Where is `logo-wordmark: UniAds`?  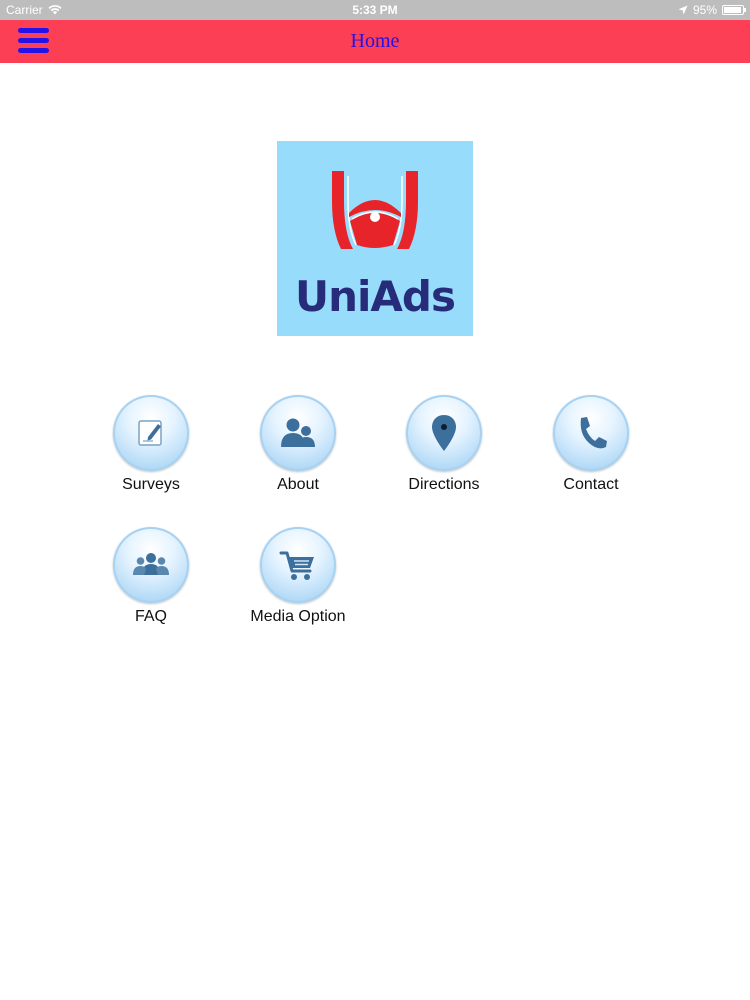
logo-wordmark: UniAds is located at coordinates (375, 296).